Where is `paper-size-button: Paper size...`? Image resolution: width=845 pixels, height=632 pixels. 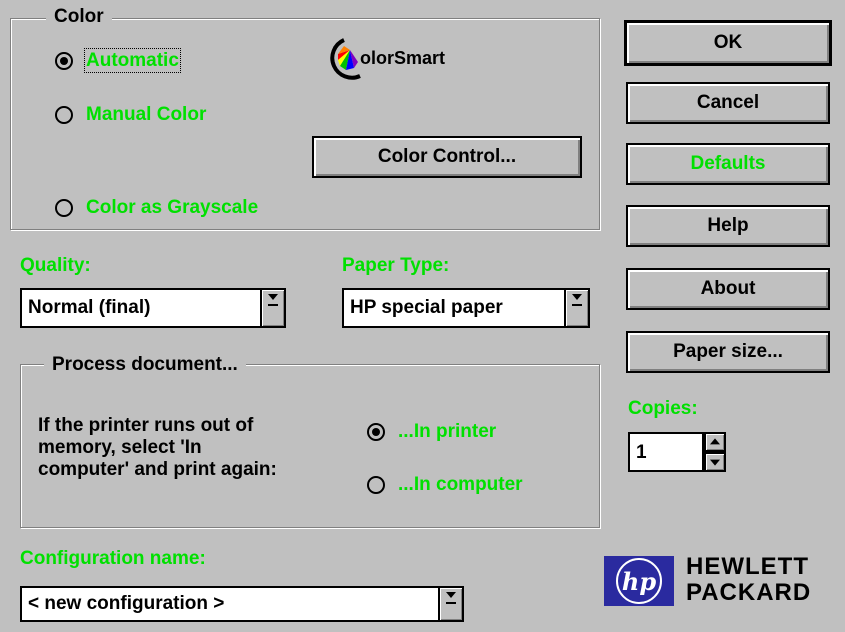 paper-size-button: Paper size... is located at coordinates (728, 352).